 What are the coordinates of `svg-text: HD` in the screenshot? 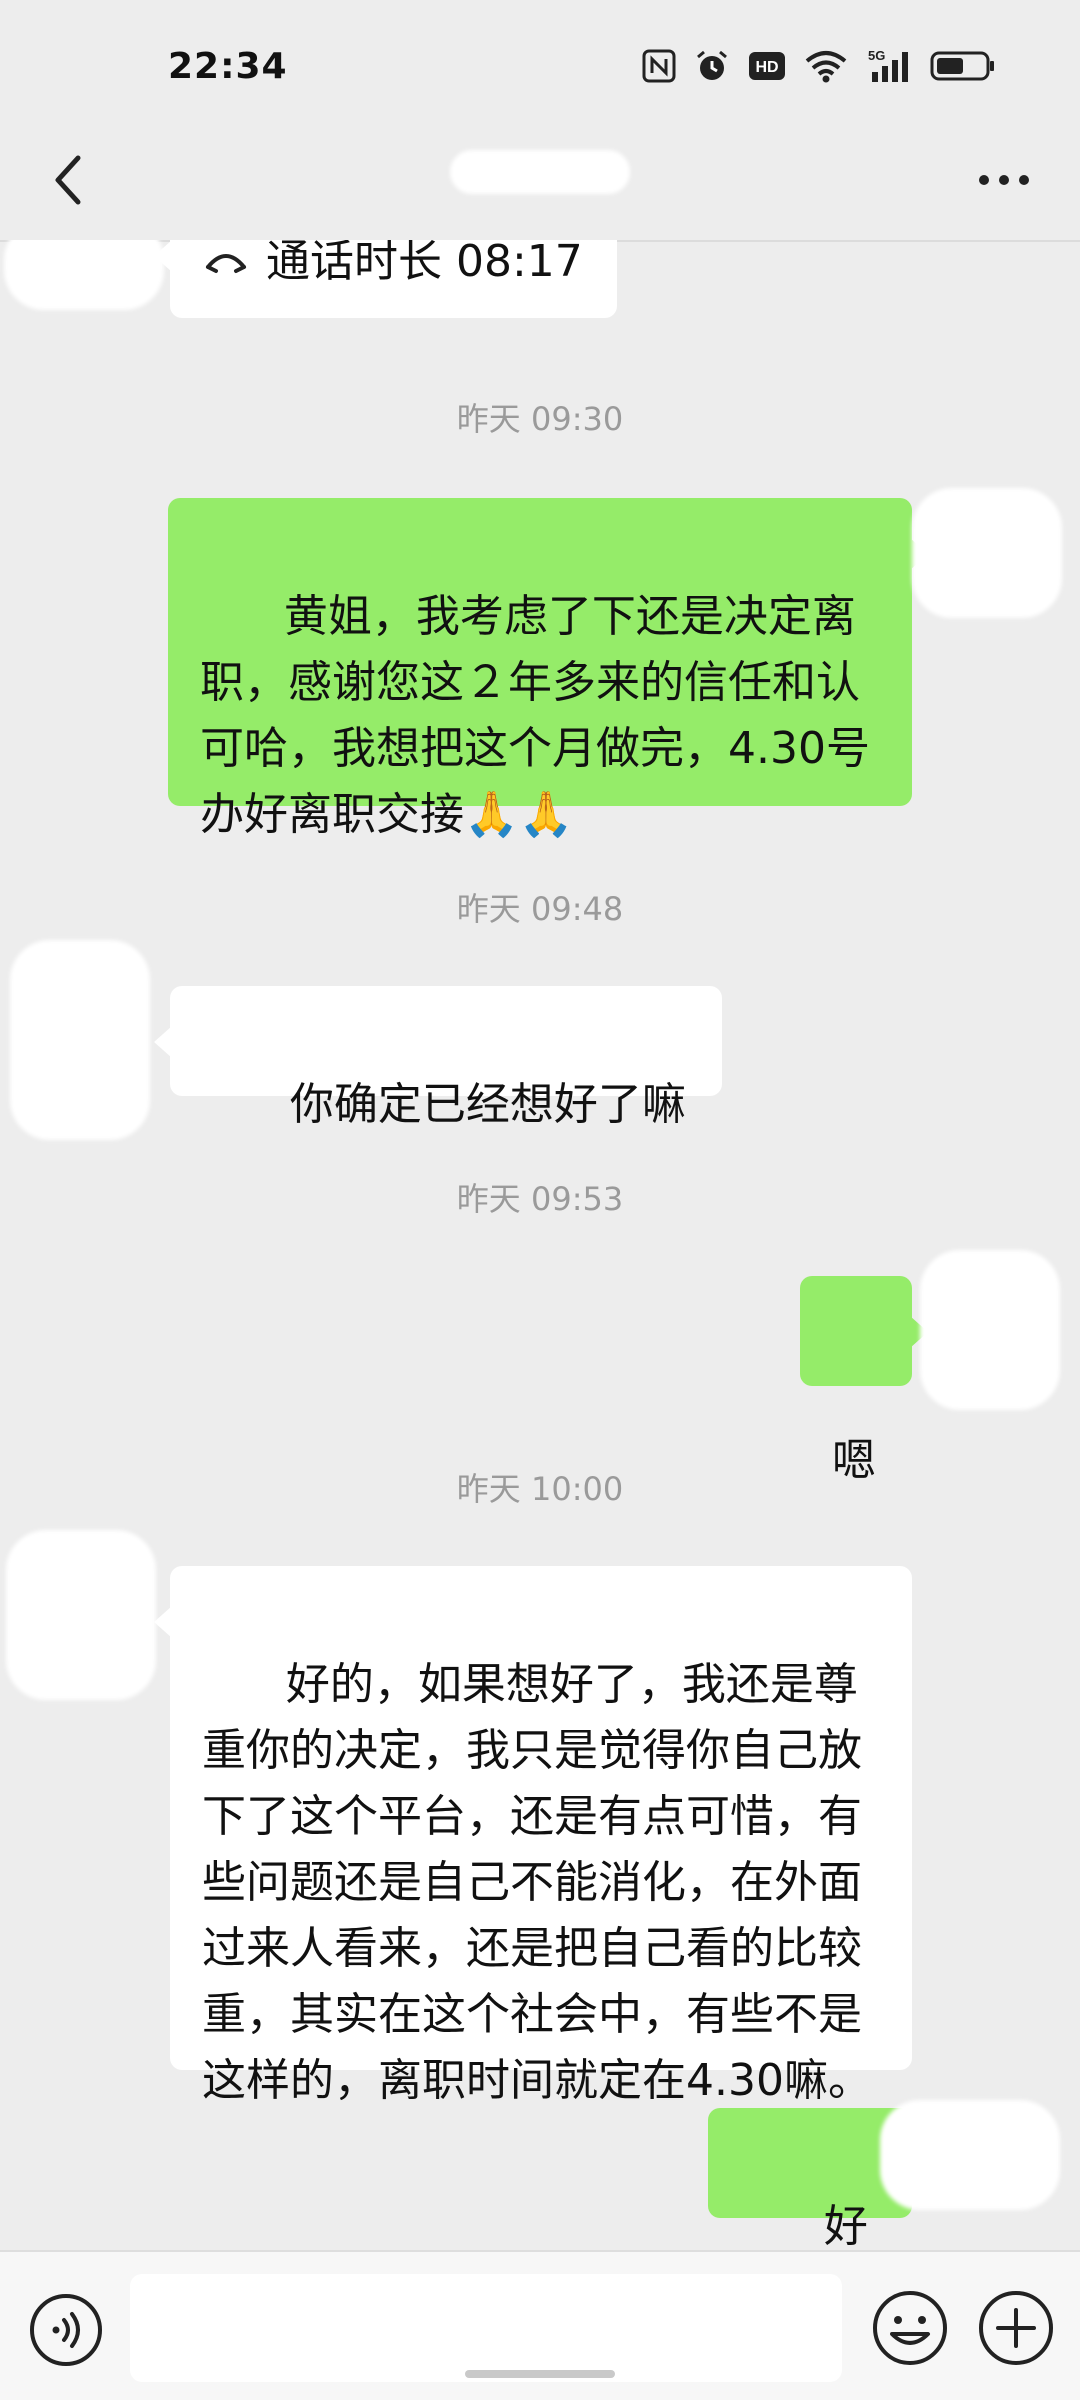 It's located at (766, 67).